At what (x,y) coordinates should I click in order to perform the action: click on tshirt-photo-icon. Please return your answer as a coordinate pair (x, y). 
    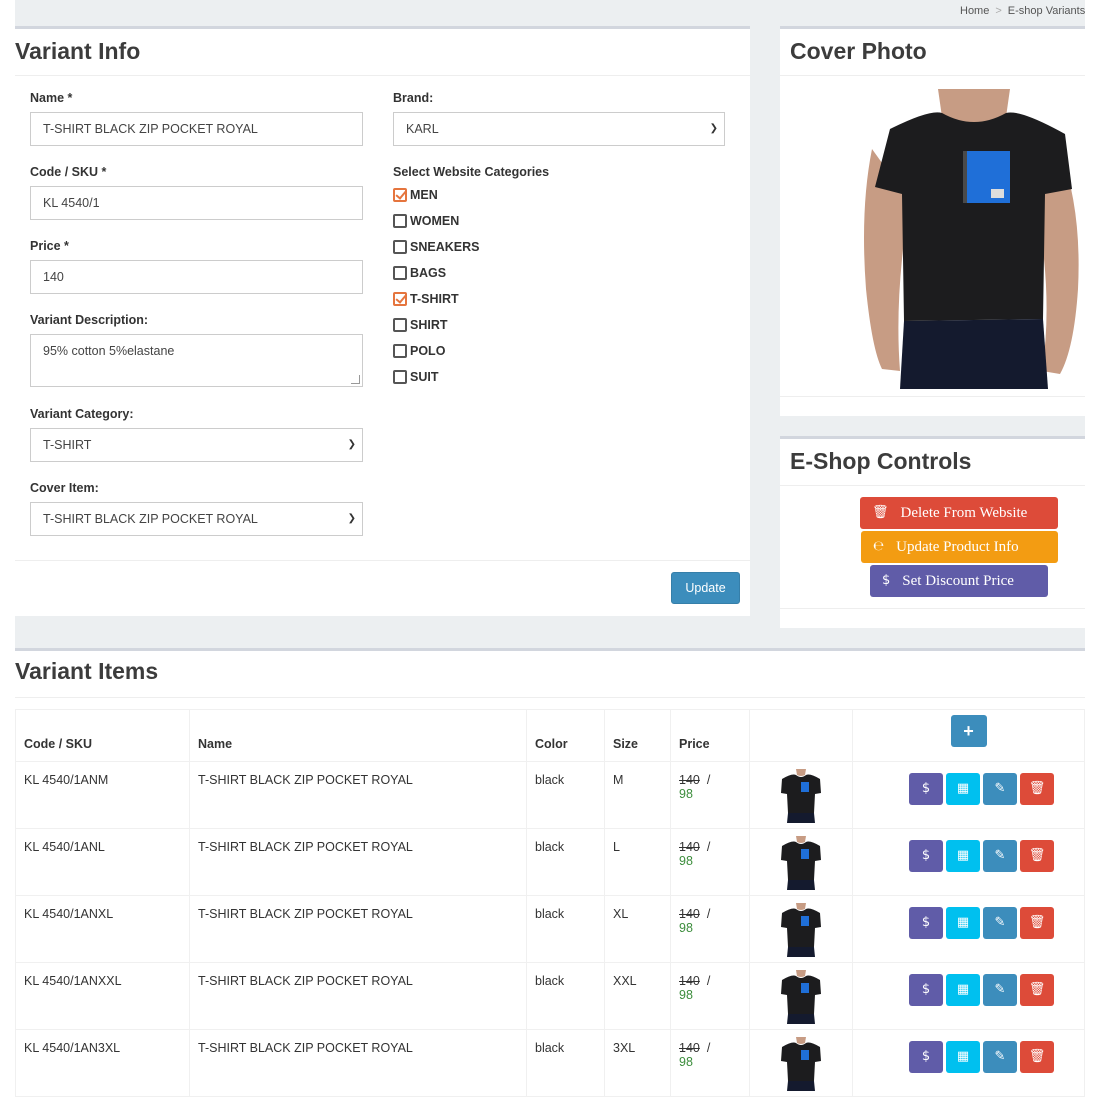
    Looking at the image, I should click on (972, 239).